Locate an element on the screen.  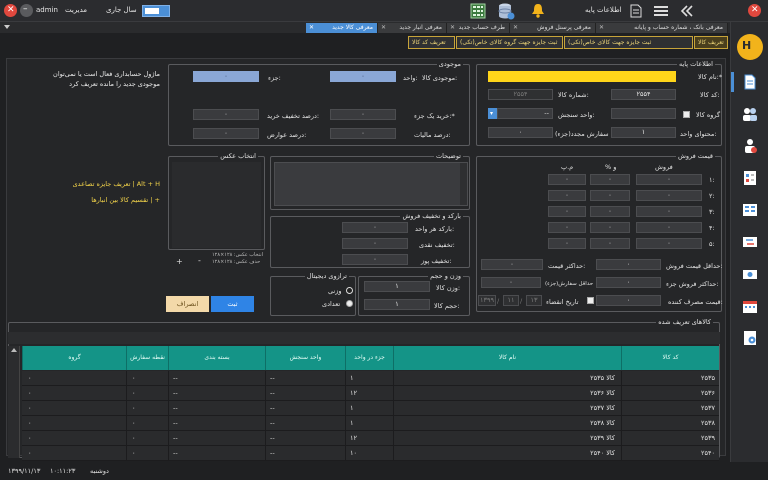
col-order: نقطه سفارش is located at coordinates (147, 358).